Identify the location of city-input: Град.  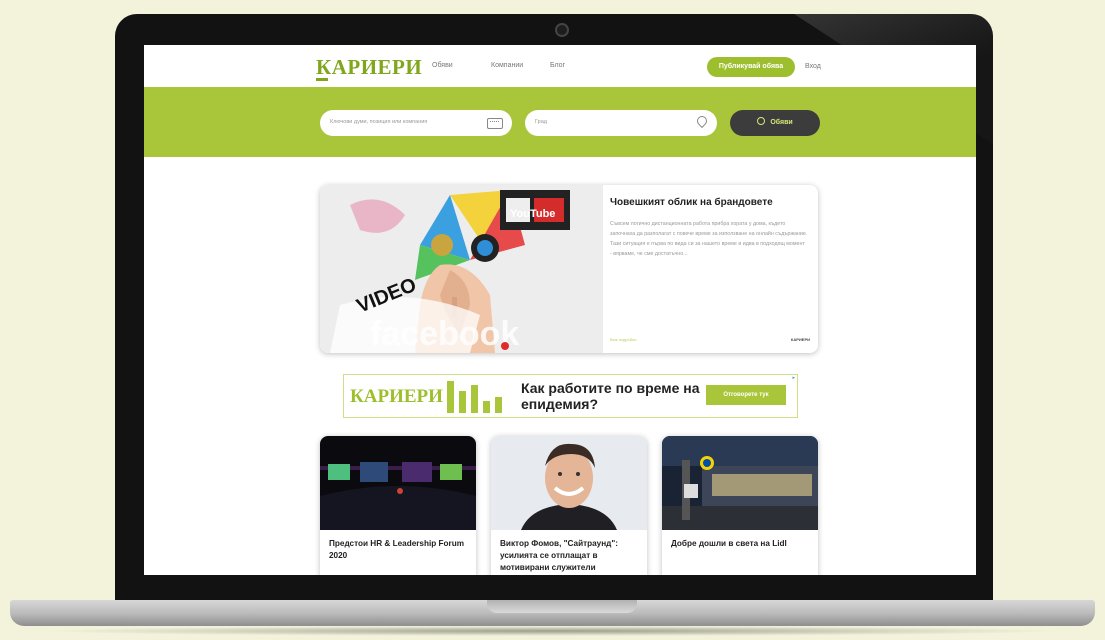
(621, 123).